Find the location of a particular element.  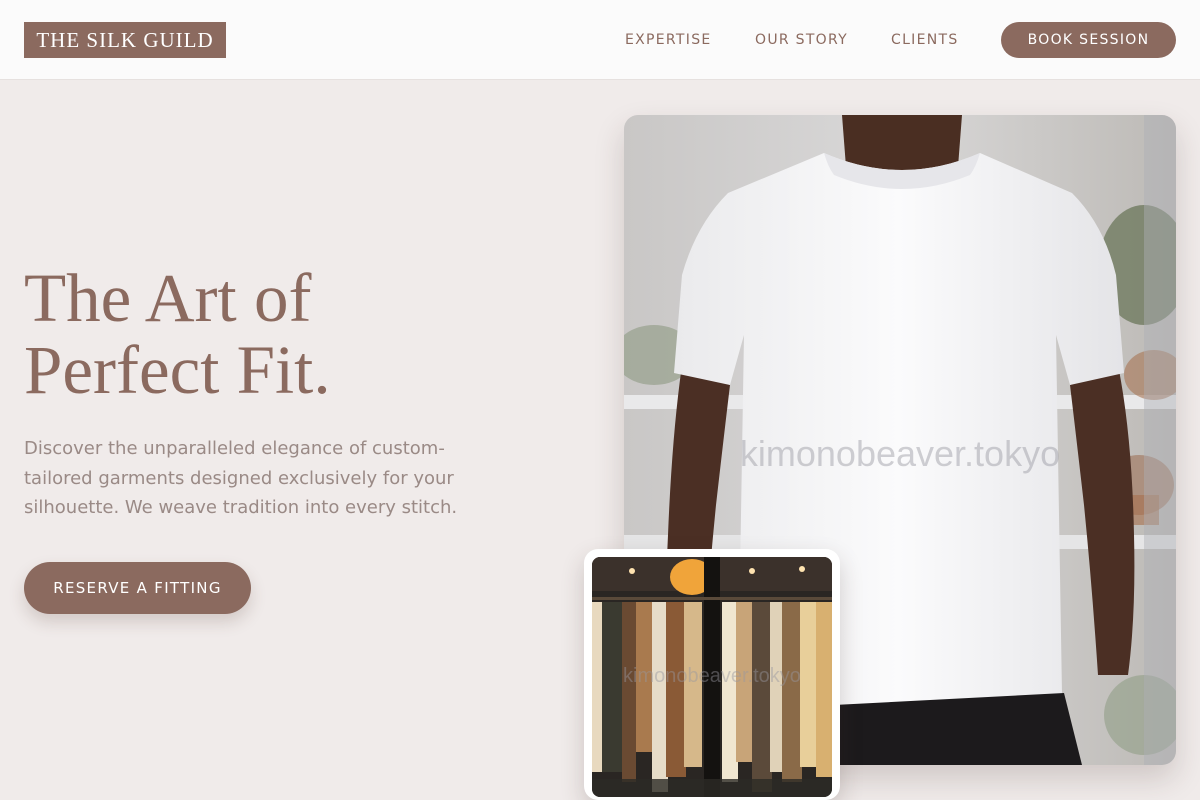

hero-headline-line-2: Perfect Fit. is located at coordinates (177, 370).